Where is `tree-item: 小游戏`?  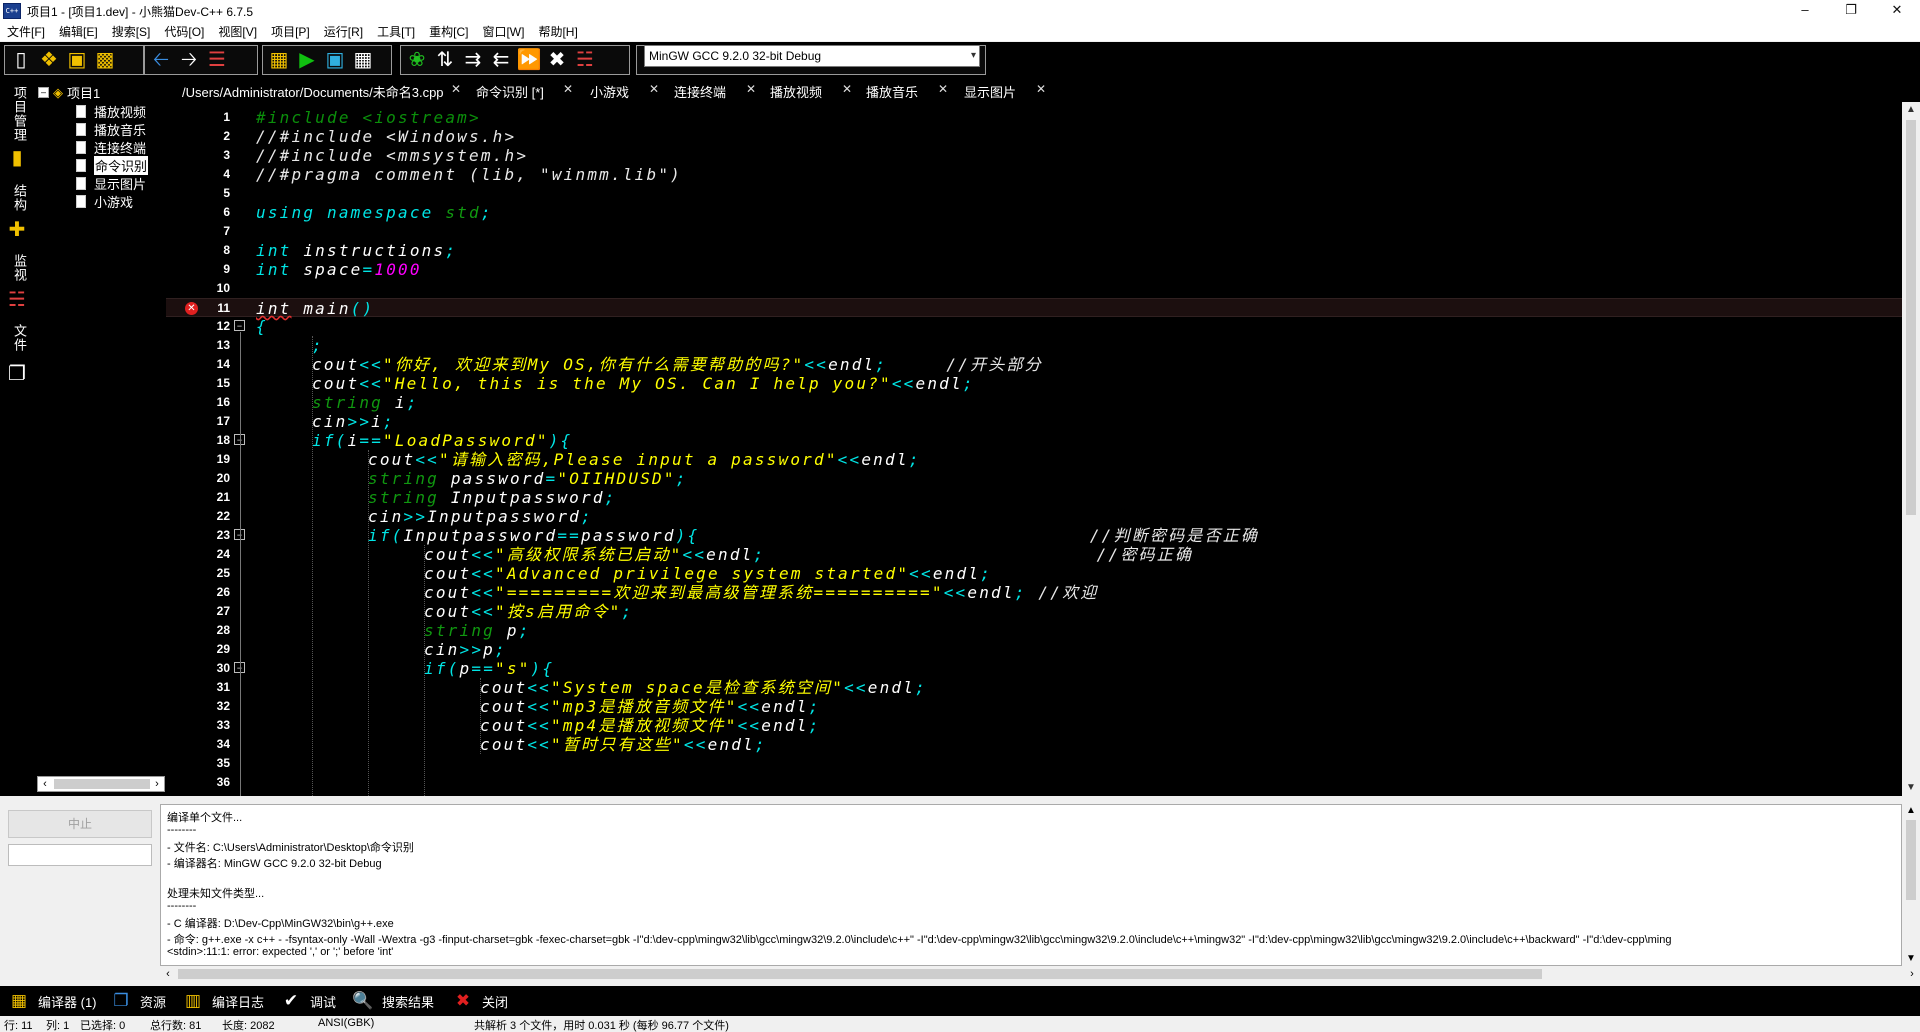
tree-item: 小游戏 is located at coordinates (104, 201).